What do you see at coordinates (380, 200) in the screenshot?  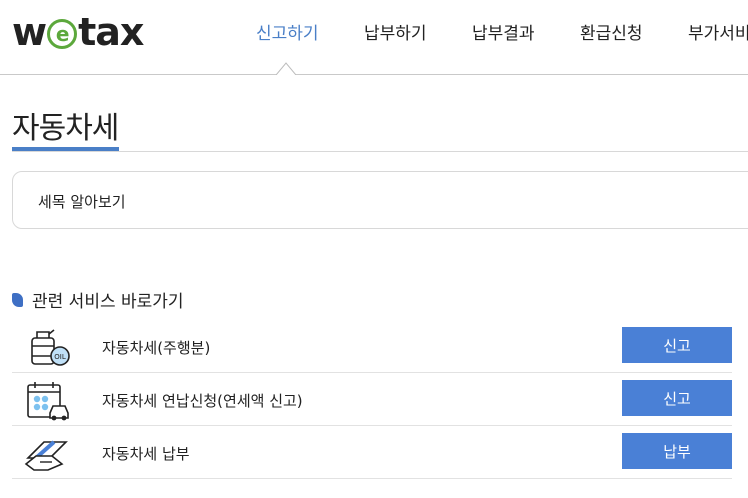 I see `tax-info-box: 세목 알아보기` at bounding box center [380, 200].